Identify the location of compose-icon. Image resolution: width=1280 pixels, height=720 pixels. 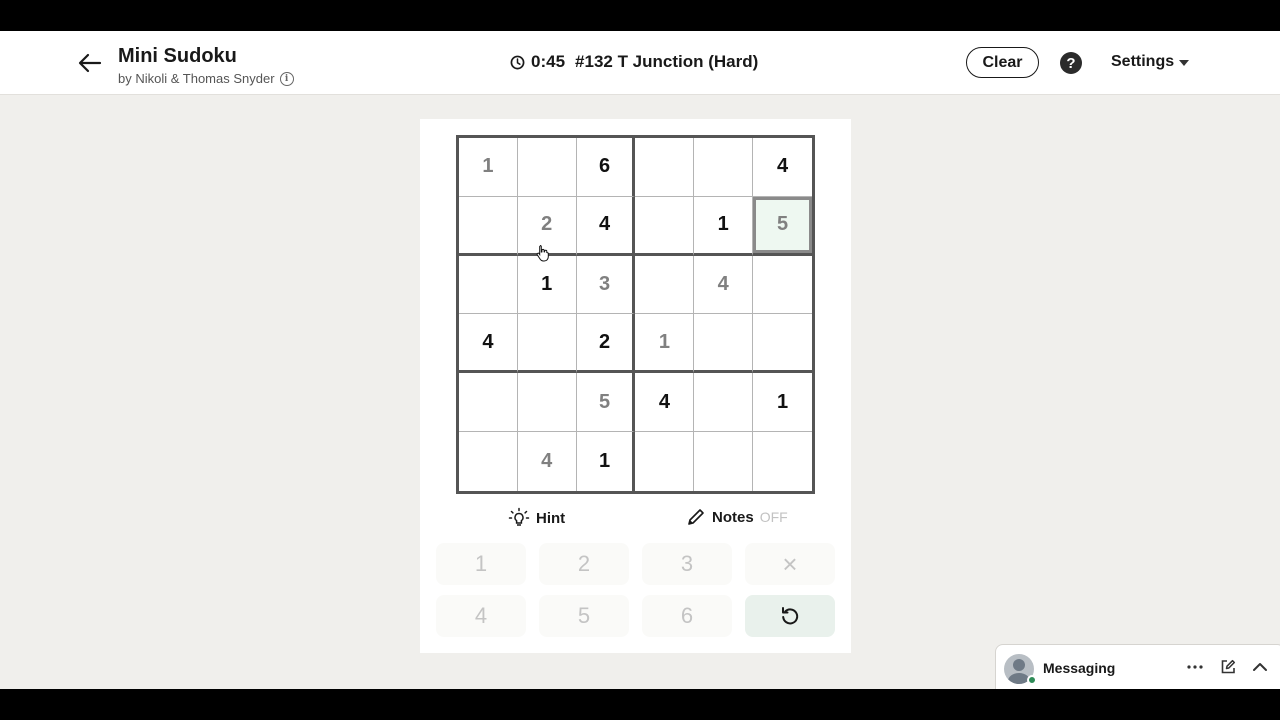
(1228, 667).